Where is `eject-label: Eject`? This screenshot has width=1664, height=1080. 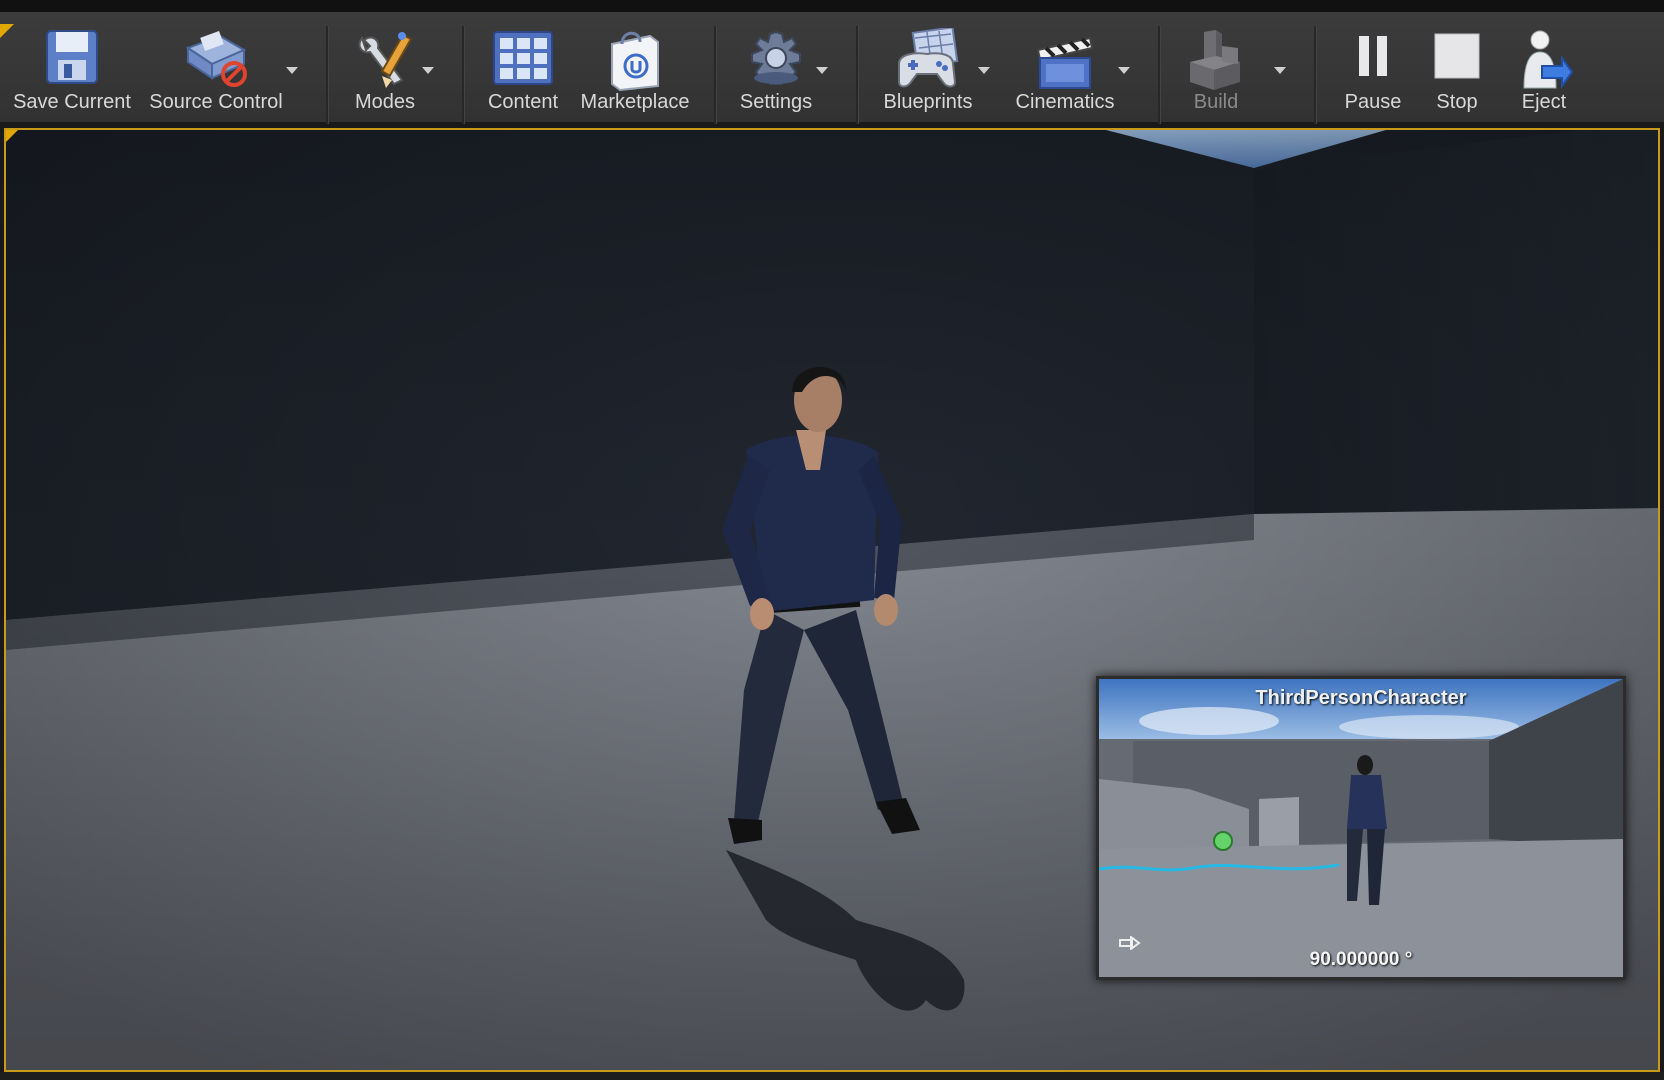
eject-label: Eject is located at coordinates (1544, 102).